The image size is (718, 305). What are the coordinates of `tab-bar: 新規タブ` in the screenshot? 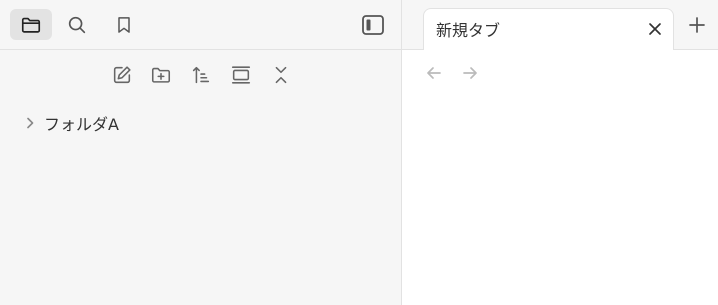 It's located at (560, 25).